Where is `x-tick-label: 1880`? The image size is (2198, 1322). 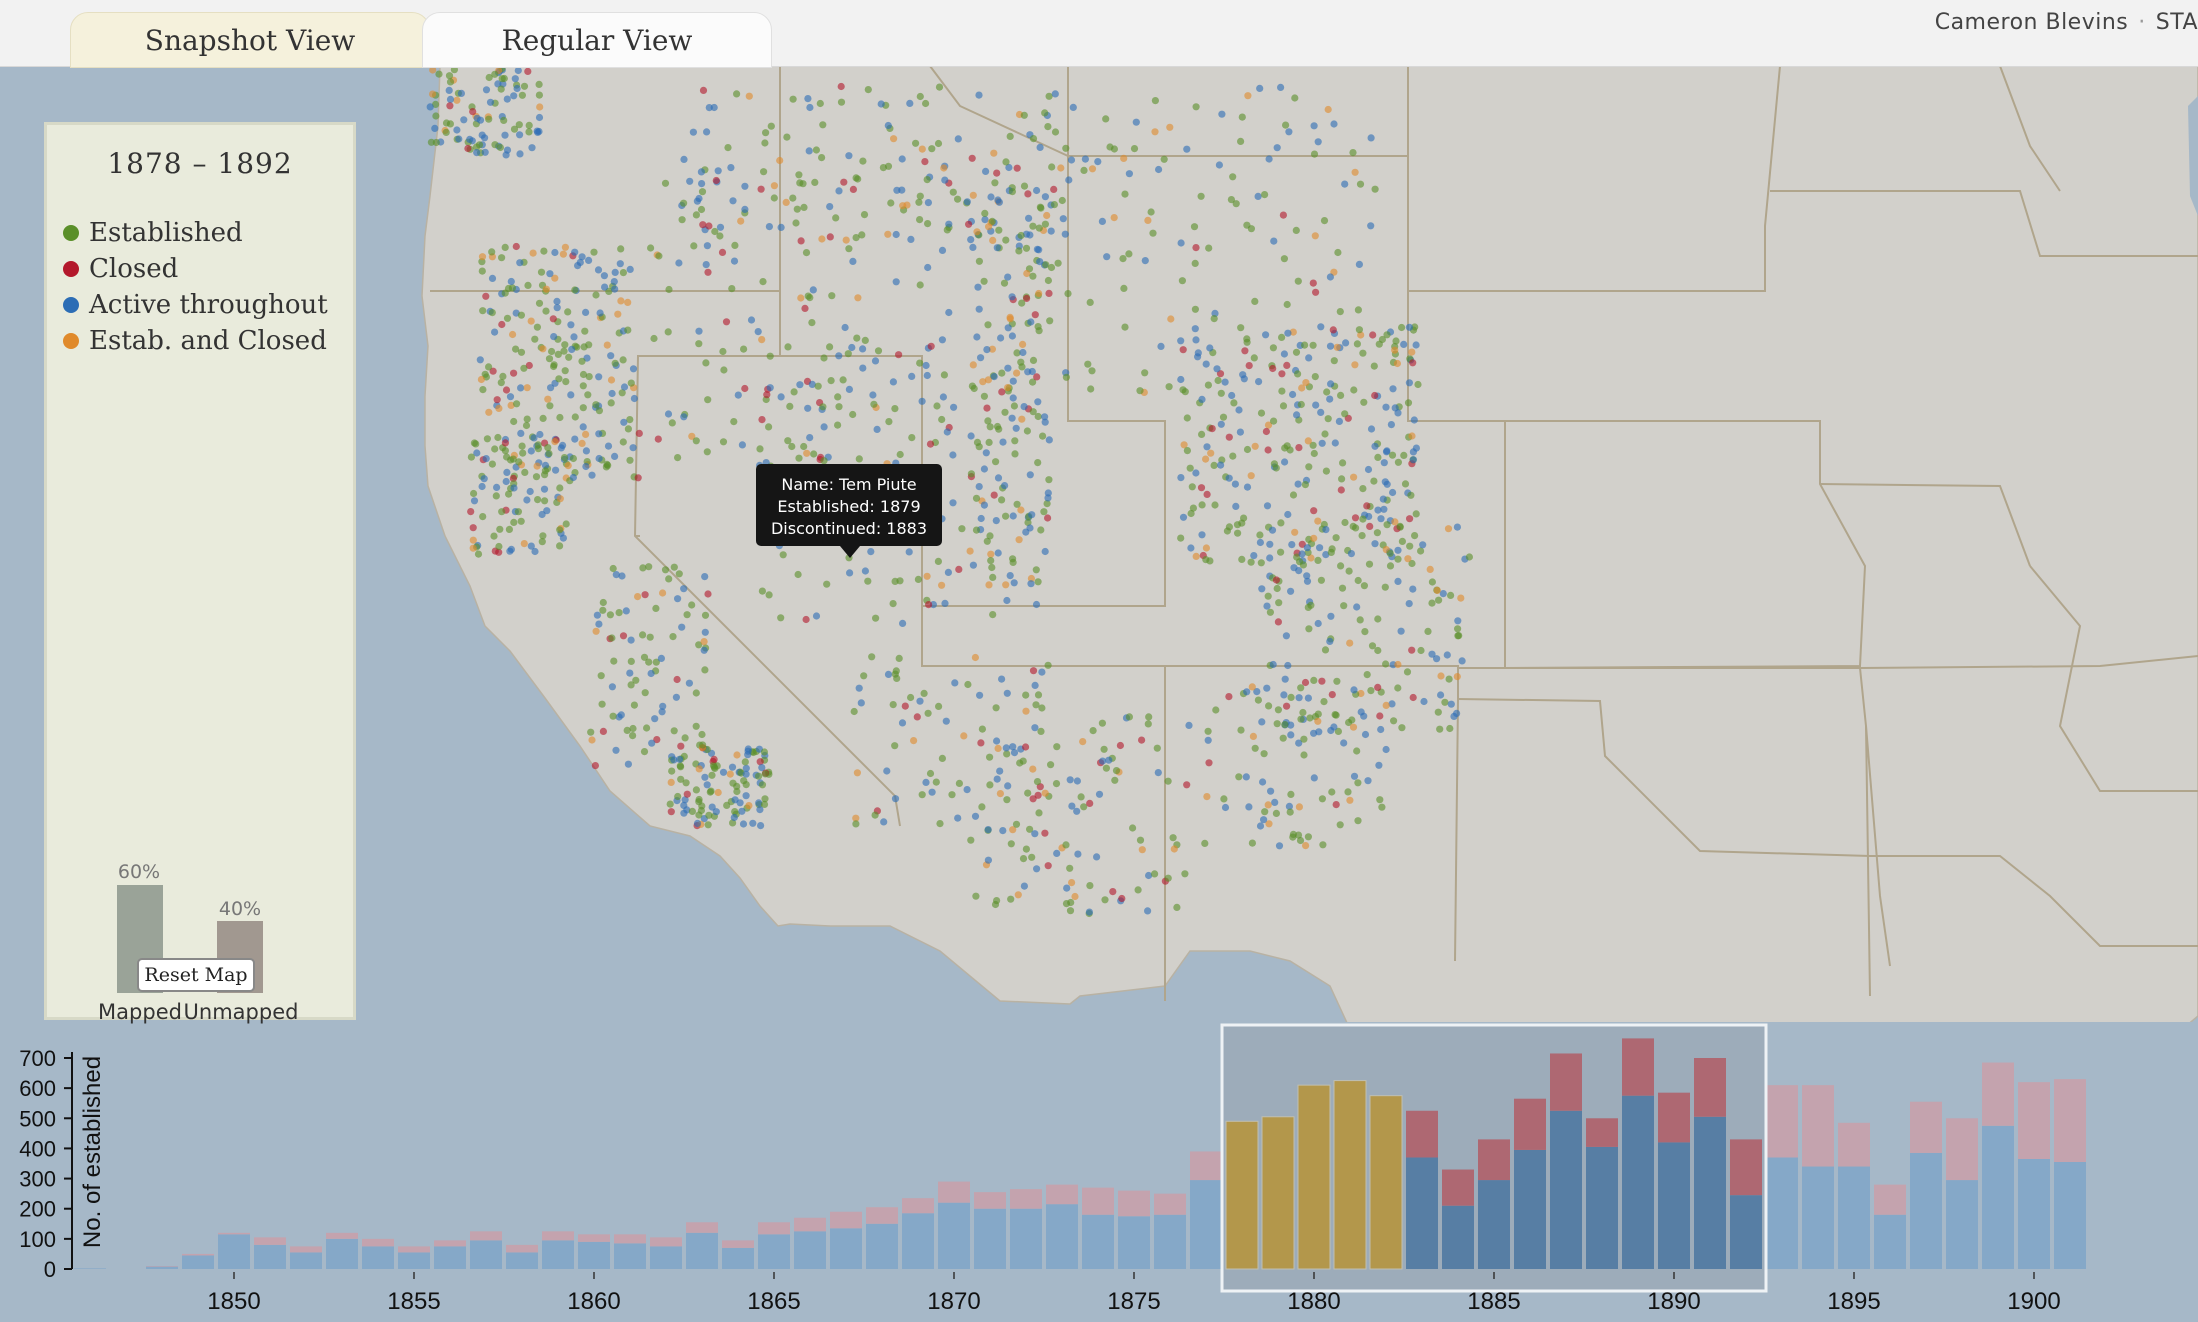
x-tick-label: 1880 is located at coordinates (1313, 1301).